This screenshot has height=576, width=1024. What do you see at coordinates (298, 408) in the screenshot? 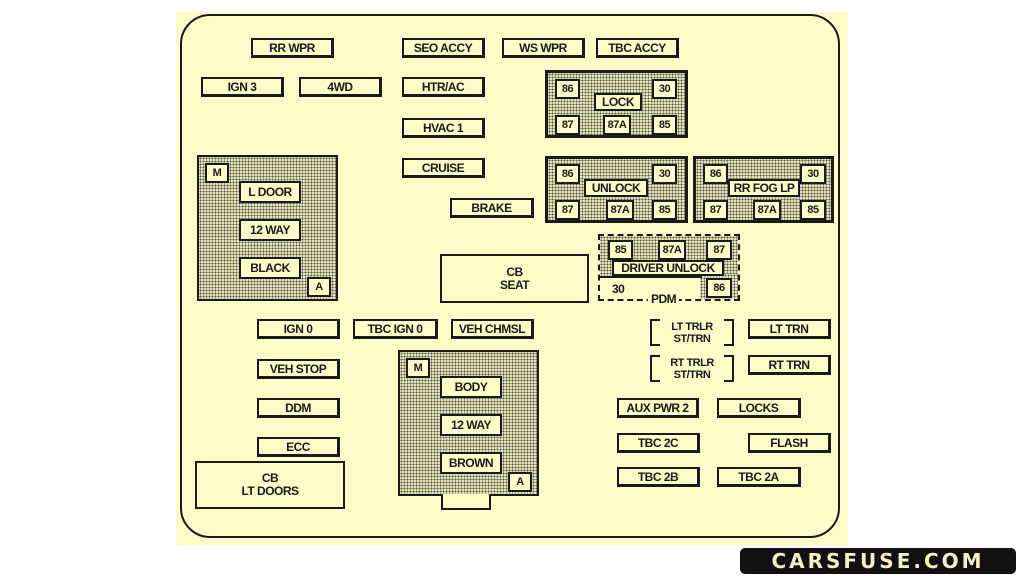
I see `fuse-ddm: DDM` at bounding box center [298, 408].